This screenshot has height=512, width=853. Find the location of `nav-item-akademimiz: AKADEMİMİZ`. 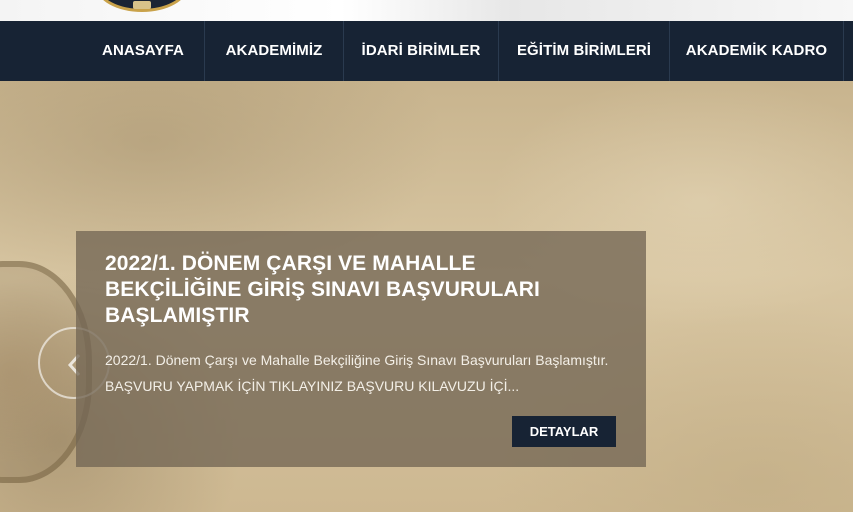

nav-item-akademimiz: AKADEMİMİZ is located at coordinates (274, 51).